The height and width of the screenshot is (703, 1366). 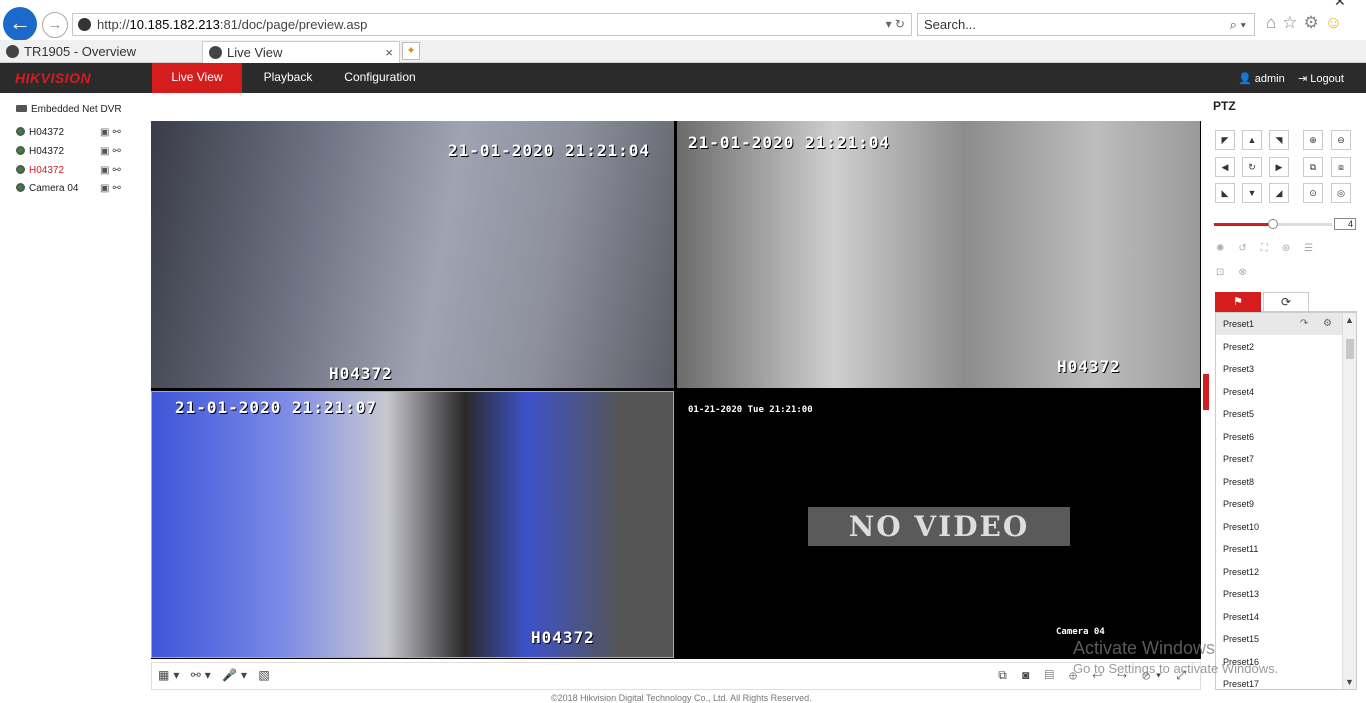 What do you see at coordinates (197, 78) in the screenshot?
I see `nav-live-view: Live View` at bounding box center [197, 78].